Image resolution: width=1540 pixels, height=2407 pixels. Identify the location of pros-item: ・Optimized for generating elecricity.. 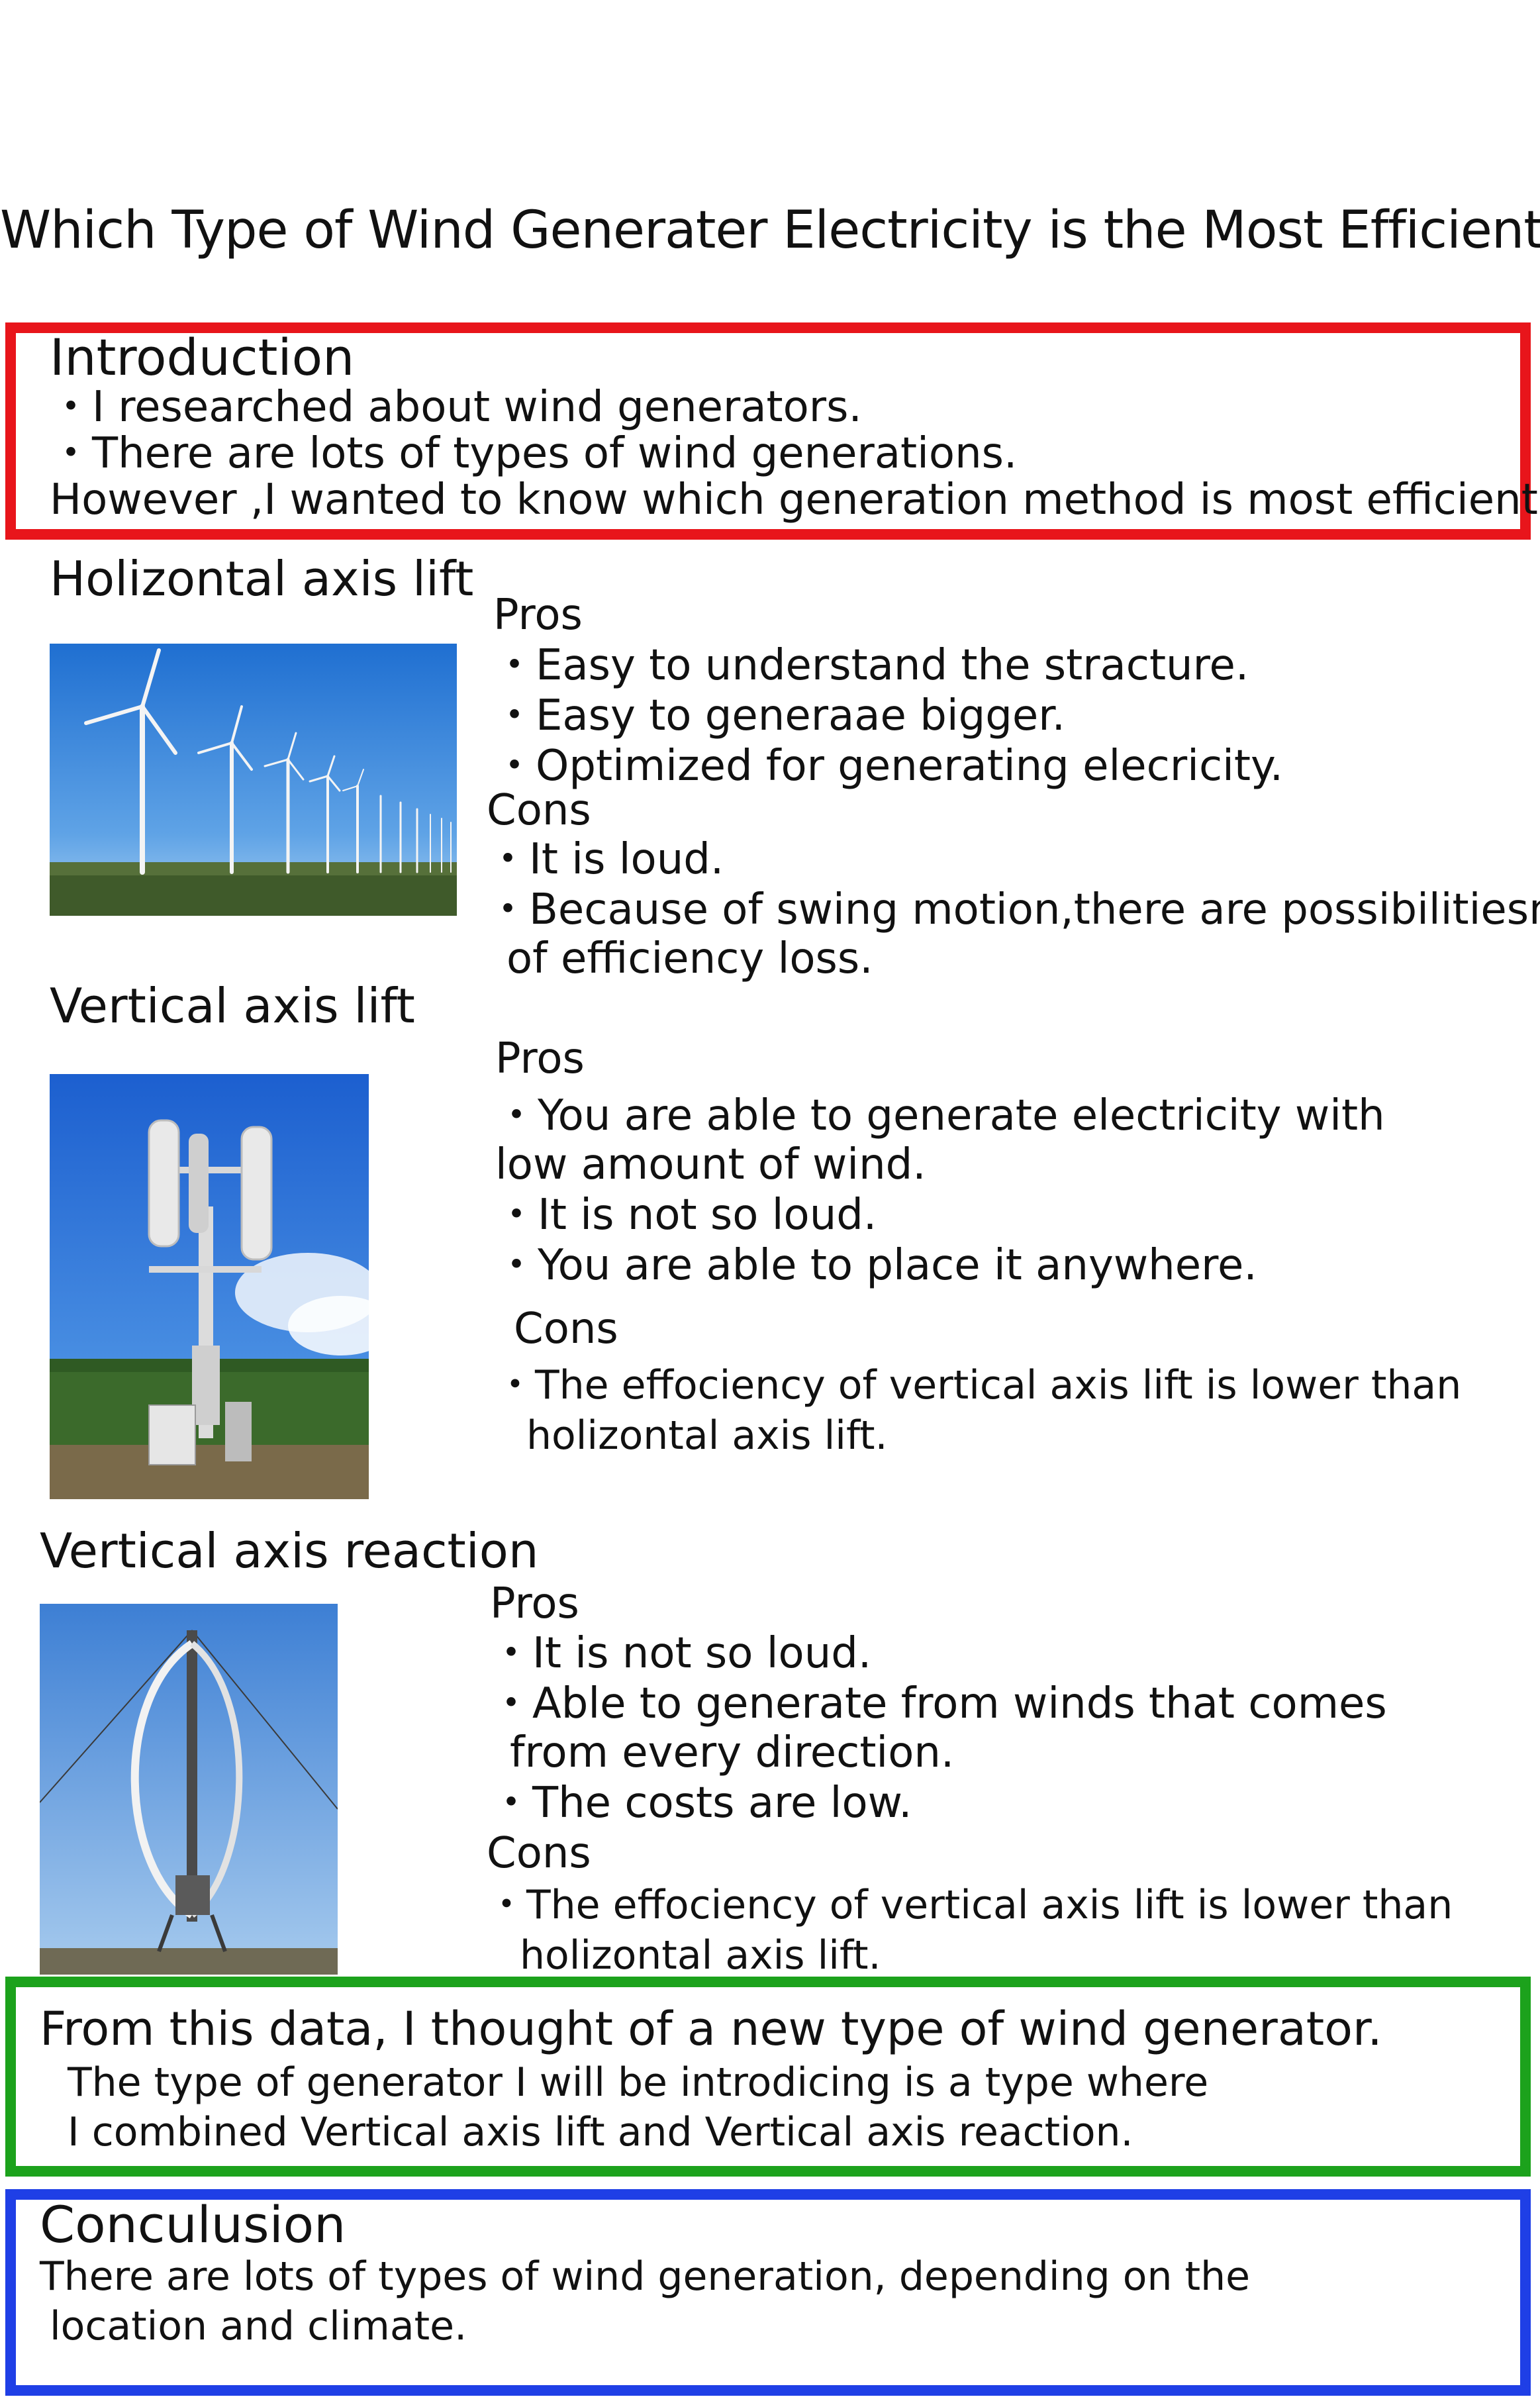
(888, 766).